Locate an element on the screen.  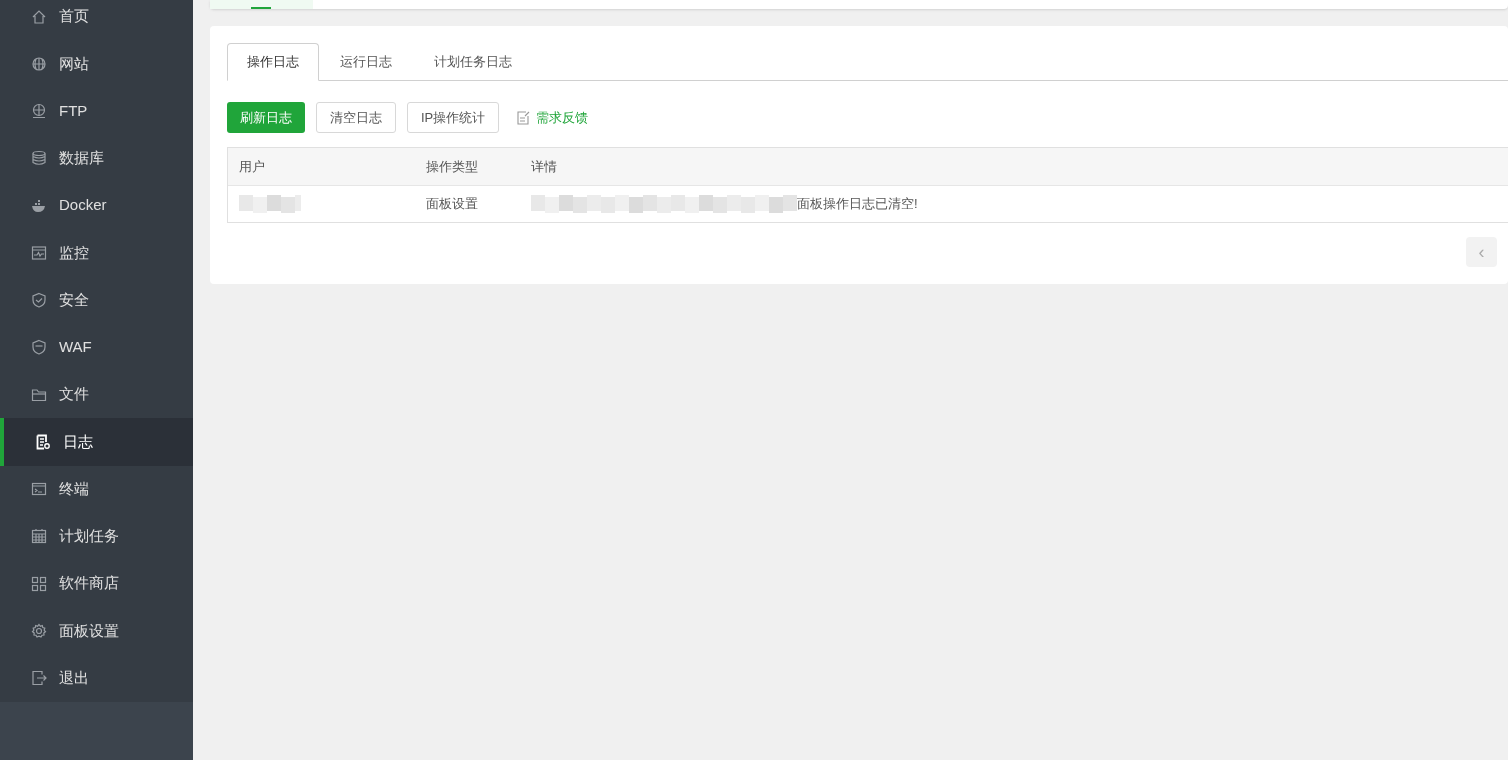
sidebar-item: 终端 is located at coordinates (96, 489).